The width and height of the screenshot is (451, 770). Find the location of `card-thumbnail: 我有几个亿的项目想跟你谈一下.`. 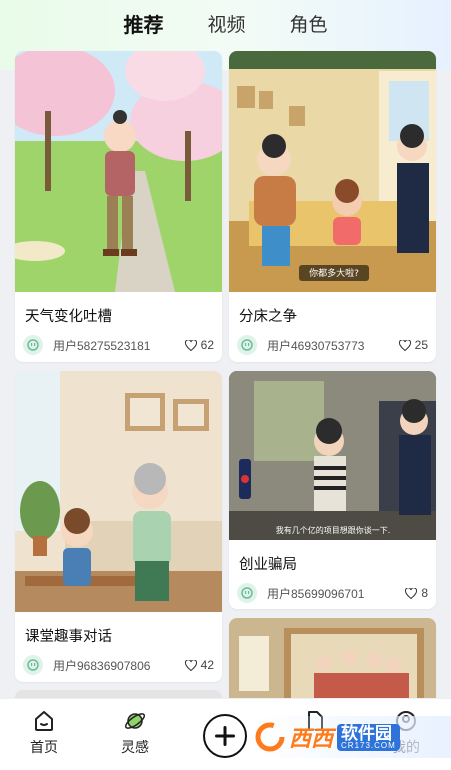

card-thumbnail: 我有几个亿的项目想跟你谈一下. is located at coordinates (332, 455).